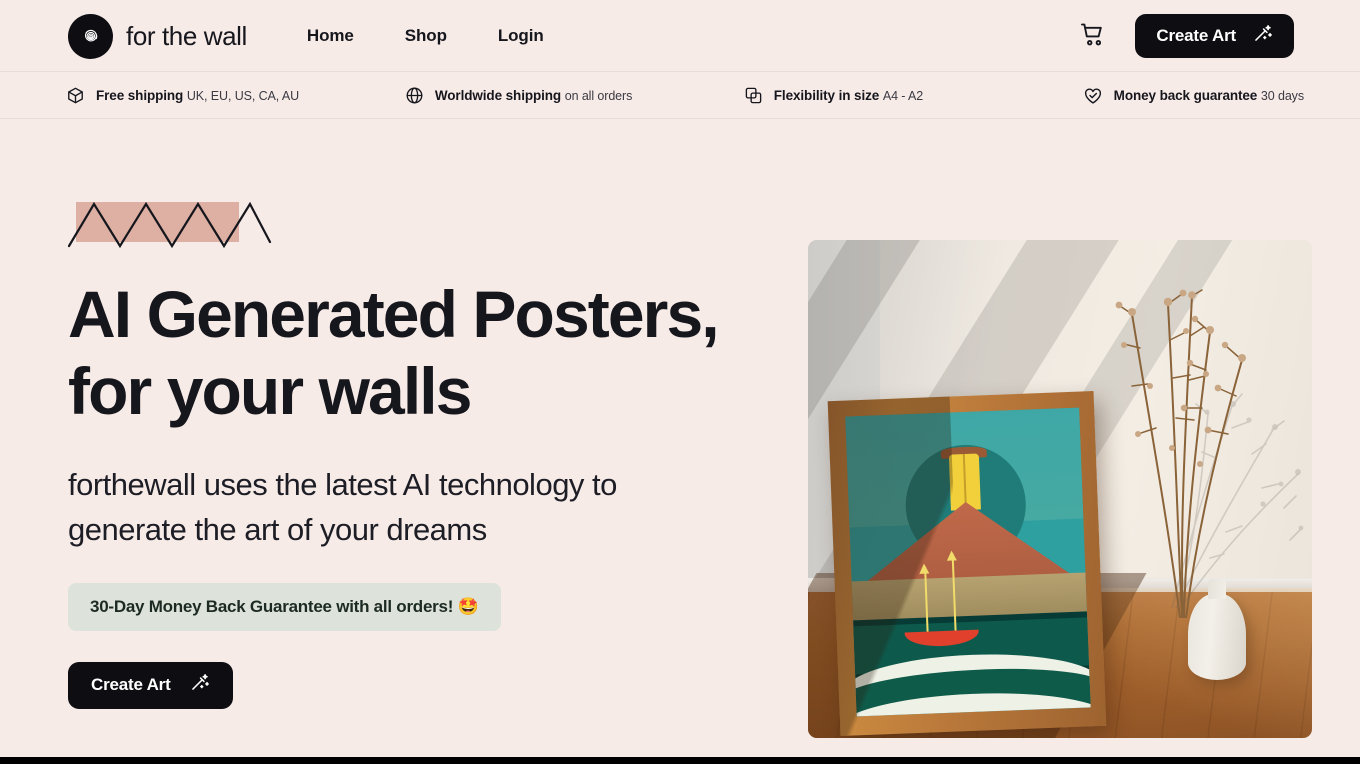 The width and height of the screenshot is (1360, 764). Describe the element at coordinates (394, 352) in the screenshot. I see `page-title: AI Generated Posters, for your walls` at that location.